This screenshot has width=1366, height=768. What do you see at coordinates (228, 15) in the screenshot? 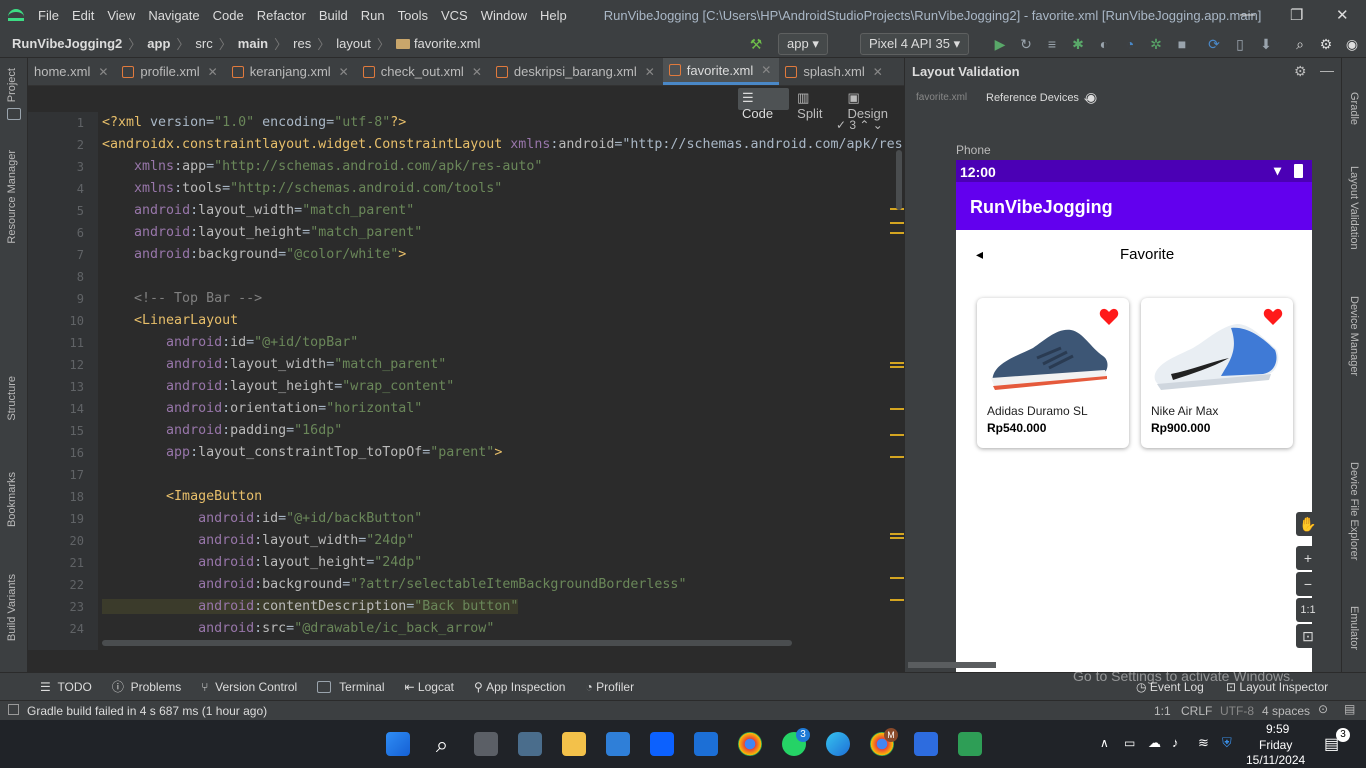
I see `menu-code: Code` at bounding box center [228, 15].